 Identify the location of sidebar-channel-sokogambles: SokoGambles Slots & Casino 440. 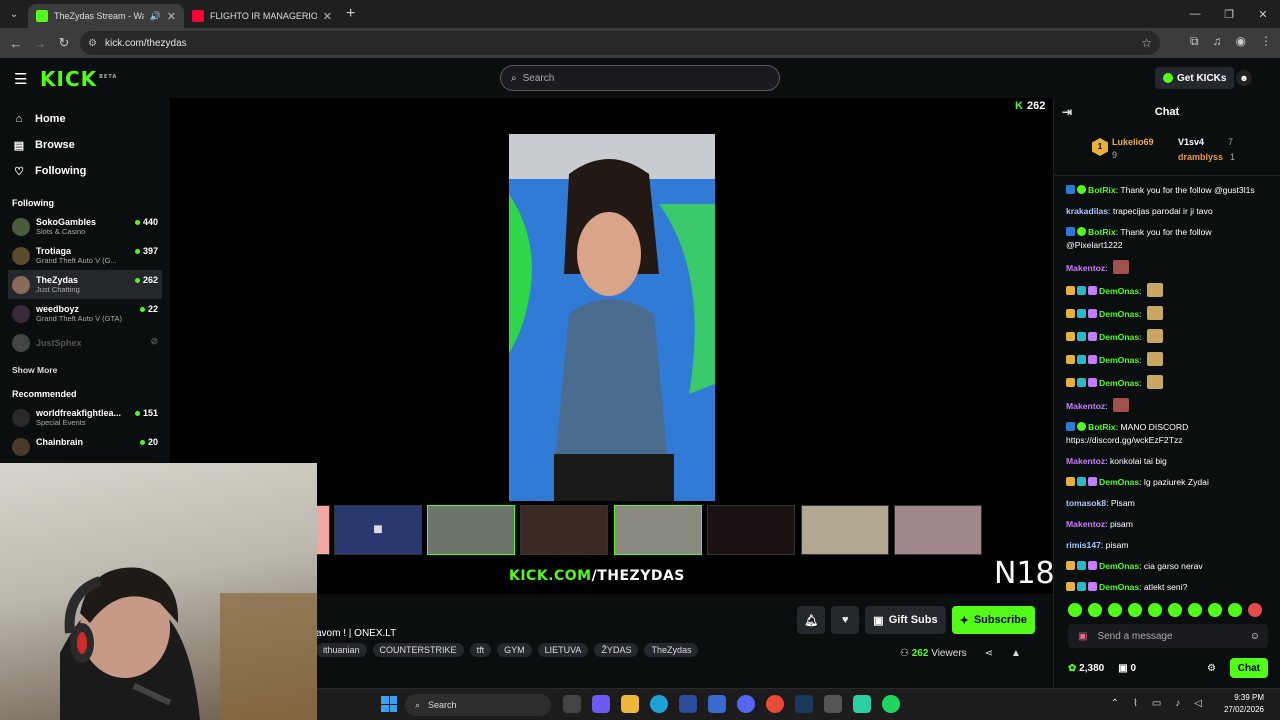
(85, 226).